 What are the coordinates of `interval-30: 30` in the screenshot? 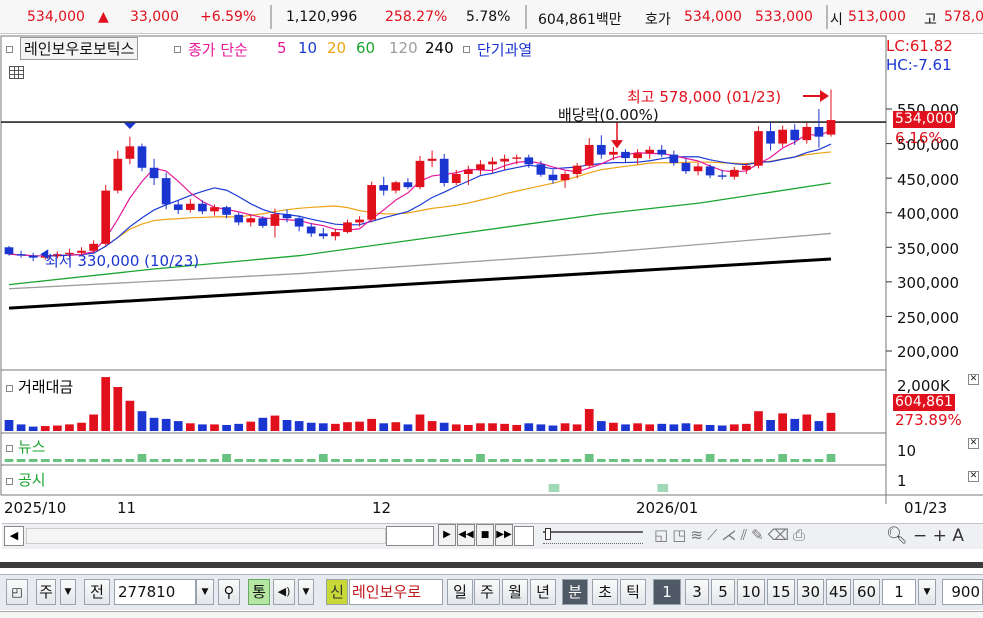 It's located at (810, 592).